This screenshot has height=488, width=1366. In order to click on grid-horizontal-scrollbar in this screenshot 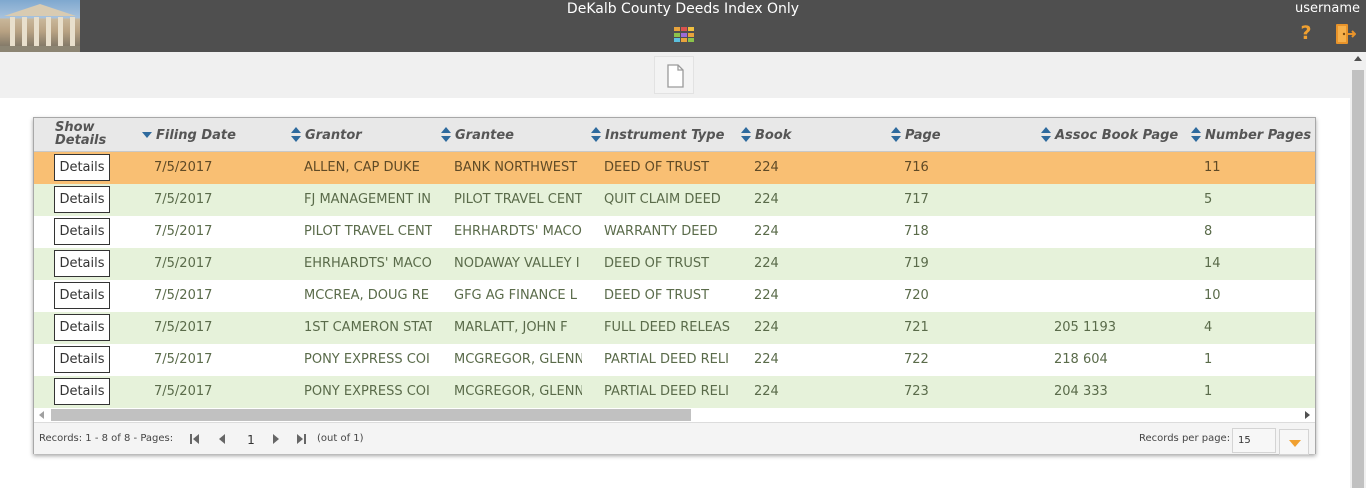, I will do `click(674, 415)`.